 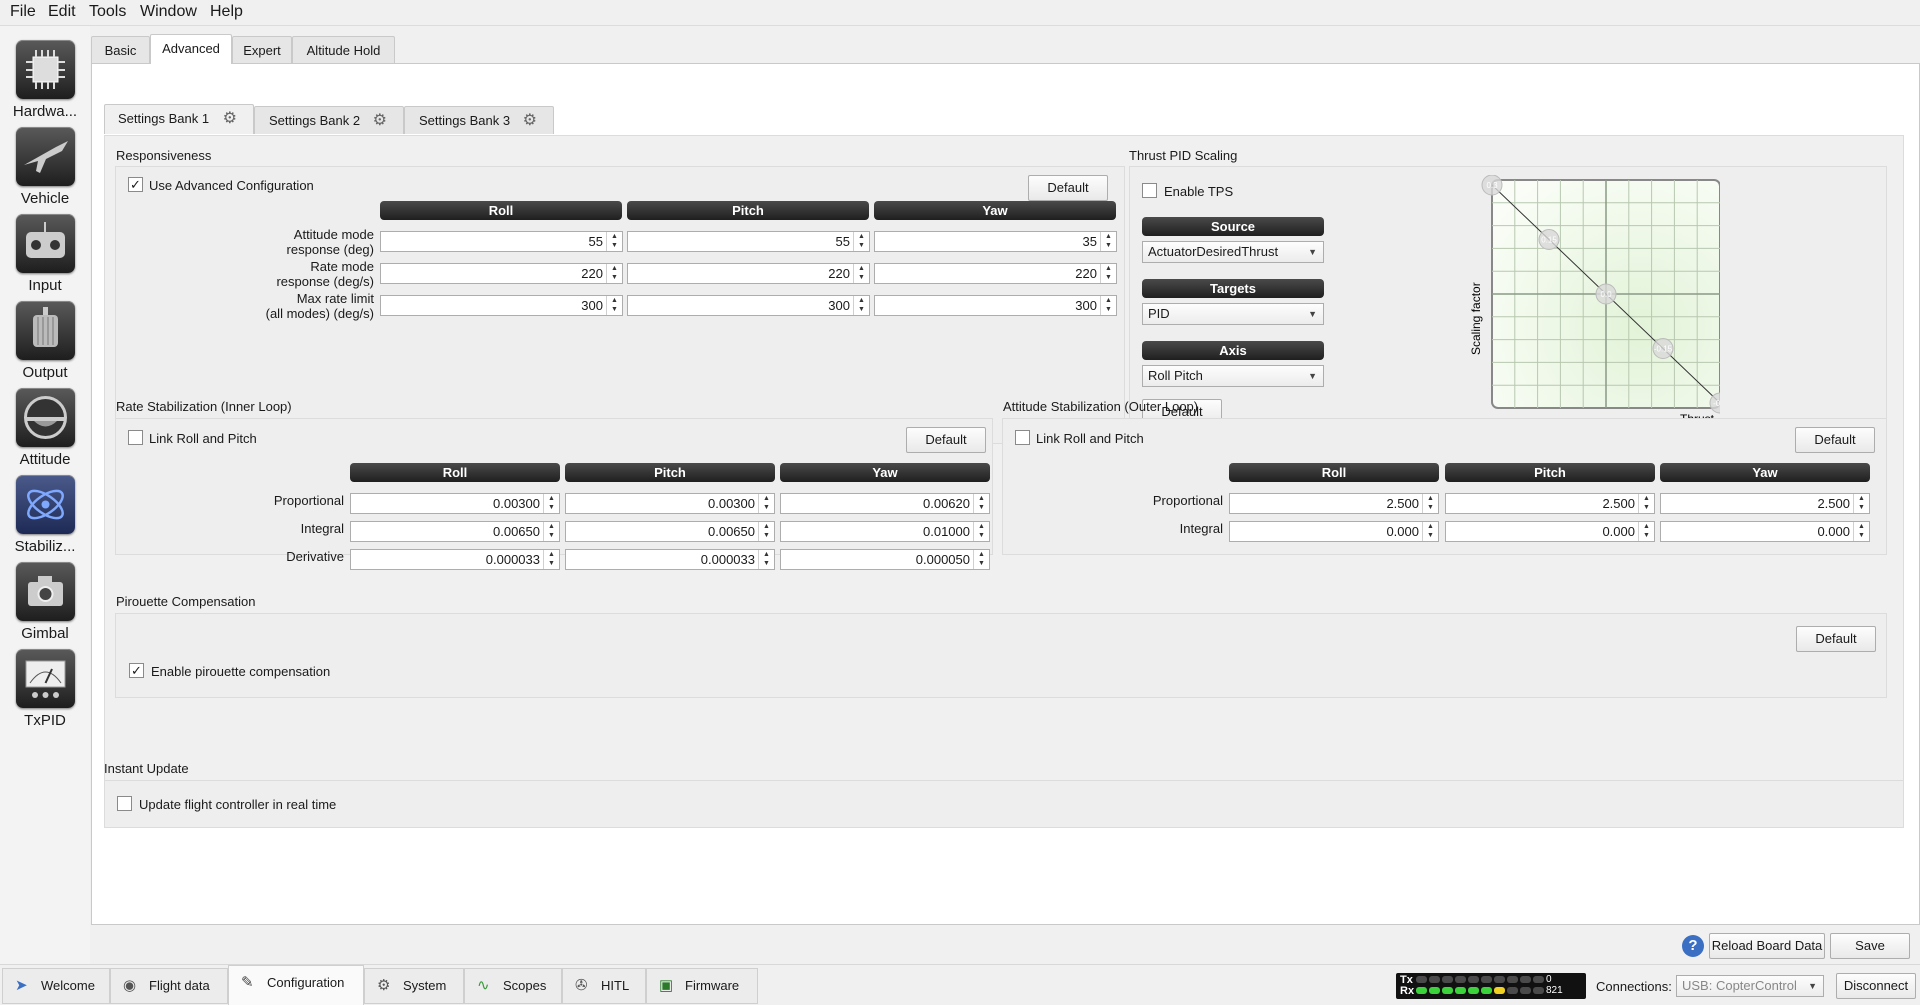 I want to click on rate-pitch-spinbox: 0.000033 ▲ ▼, so click(x=670, y=559).